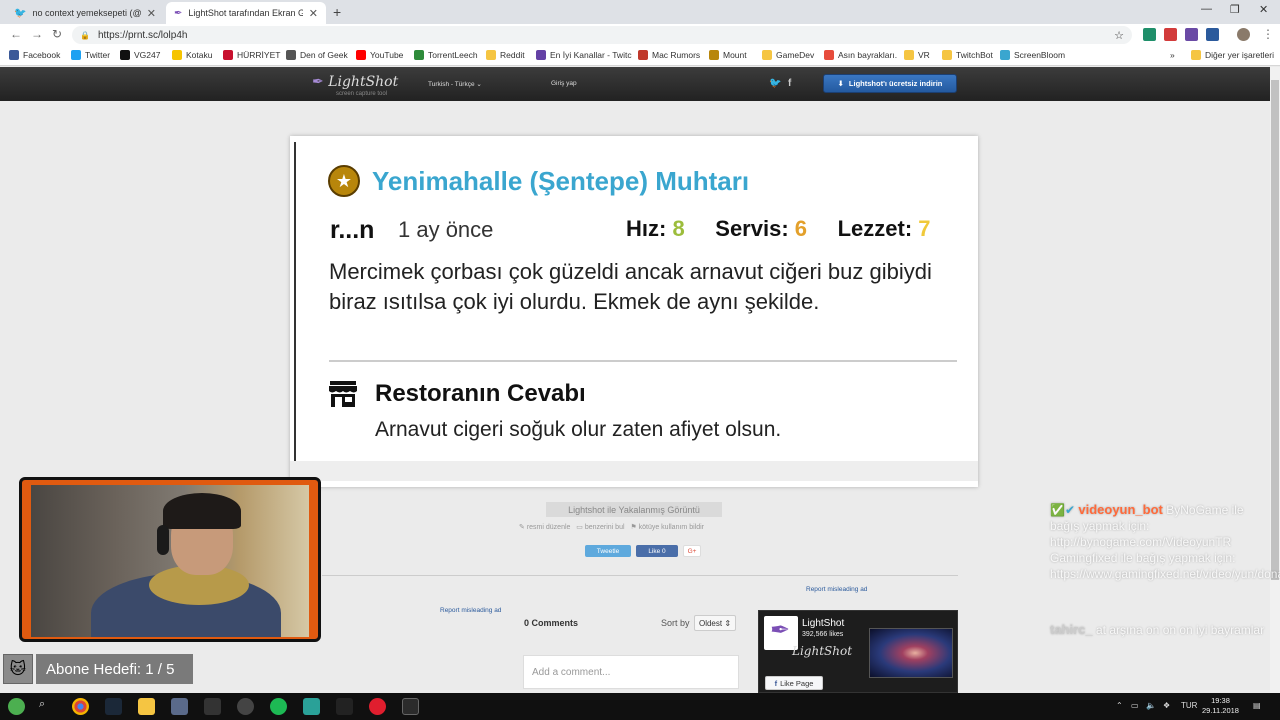  Describe the element at coordinates (146, 706) in the screenshot. I see `file-explorer-icon` at that location.